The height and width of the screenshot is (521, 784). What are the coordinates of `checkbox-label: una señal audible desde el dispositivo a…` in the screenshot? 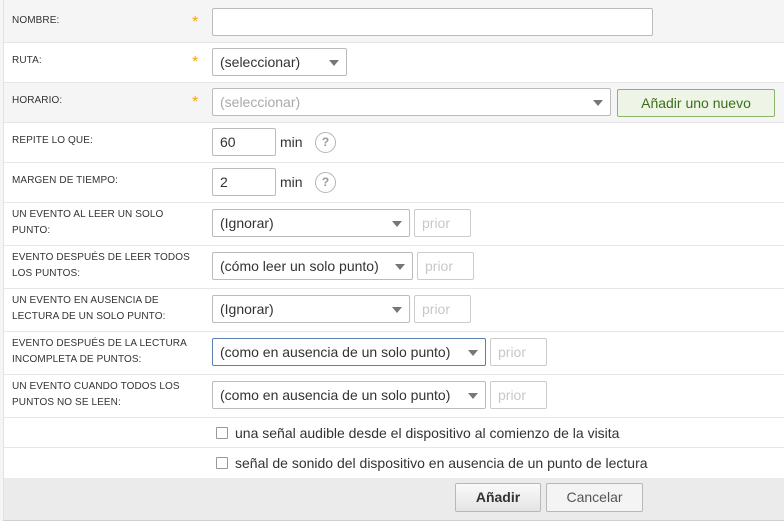 It's located at (427, 433).